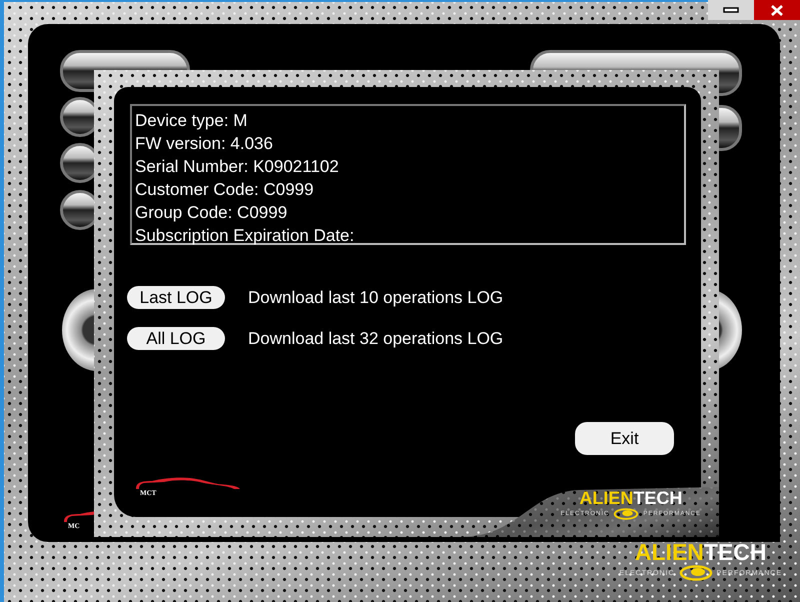  I want to click on info-line: Device type: M, so click(191, 121).